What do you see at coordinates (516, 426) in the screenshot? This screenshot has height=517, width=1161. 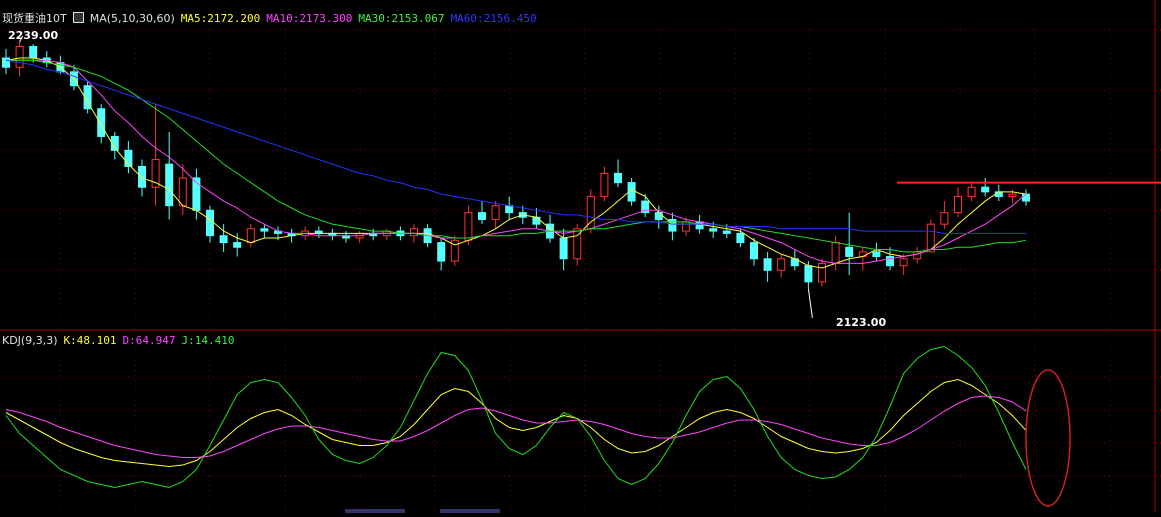 I see `kdj-d-line` at bounding box center [516, 426].